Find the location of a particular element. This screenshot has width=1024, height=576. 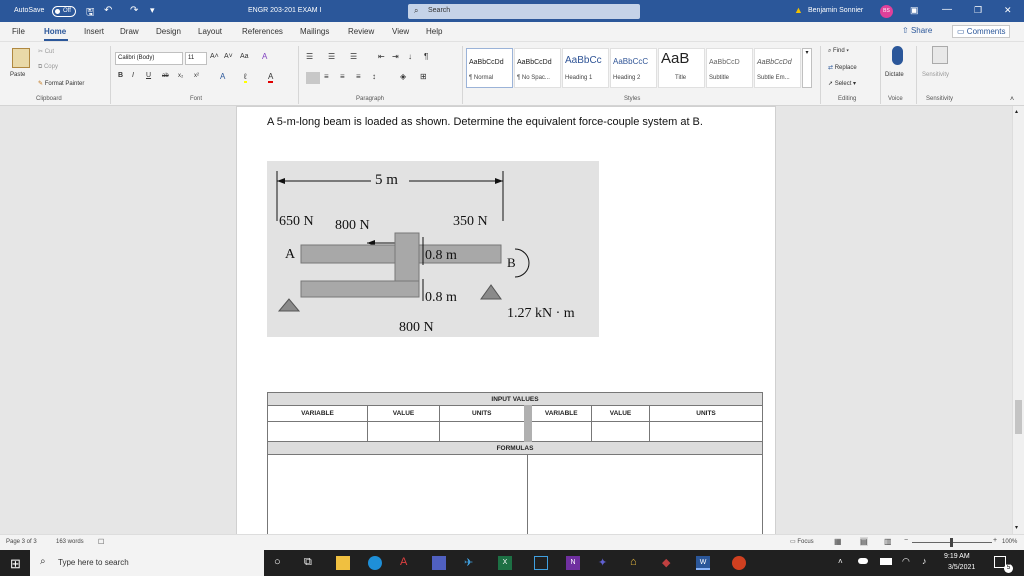

bold-icon: B is located at coordinates (120, 75).